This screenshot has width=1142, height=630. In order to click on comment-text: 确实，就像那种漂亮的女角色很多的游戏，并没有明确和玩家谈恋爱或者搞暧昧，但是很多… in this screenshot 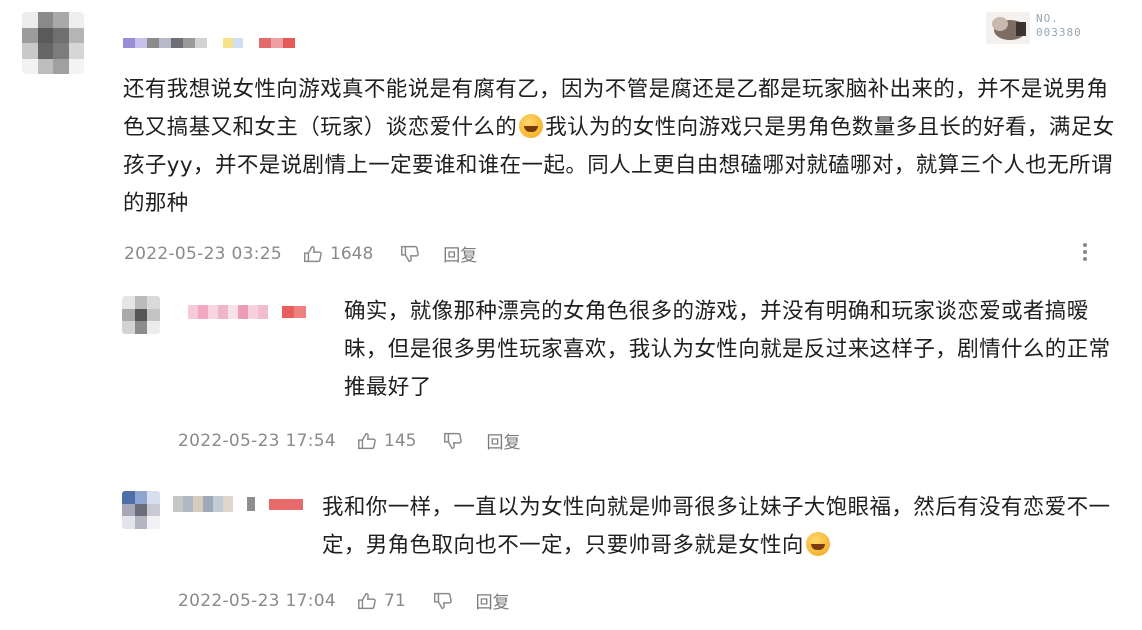, I will do `click(727, 349)`.